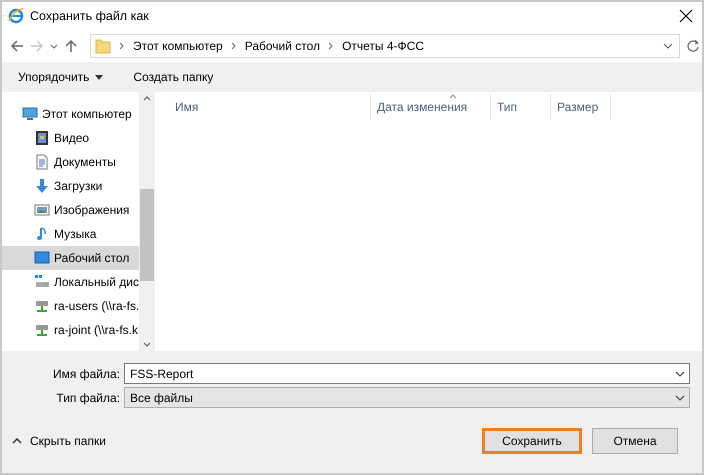  What do you see at coordinates (42, 282) in the screenshot?
I see `disk-icon` at bounding box center [42, 282].